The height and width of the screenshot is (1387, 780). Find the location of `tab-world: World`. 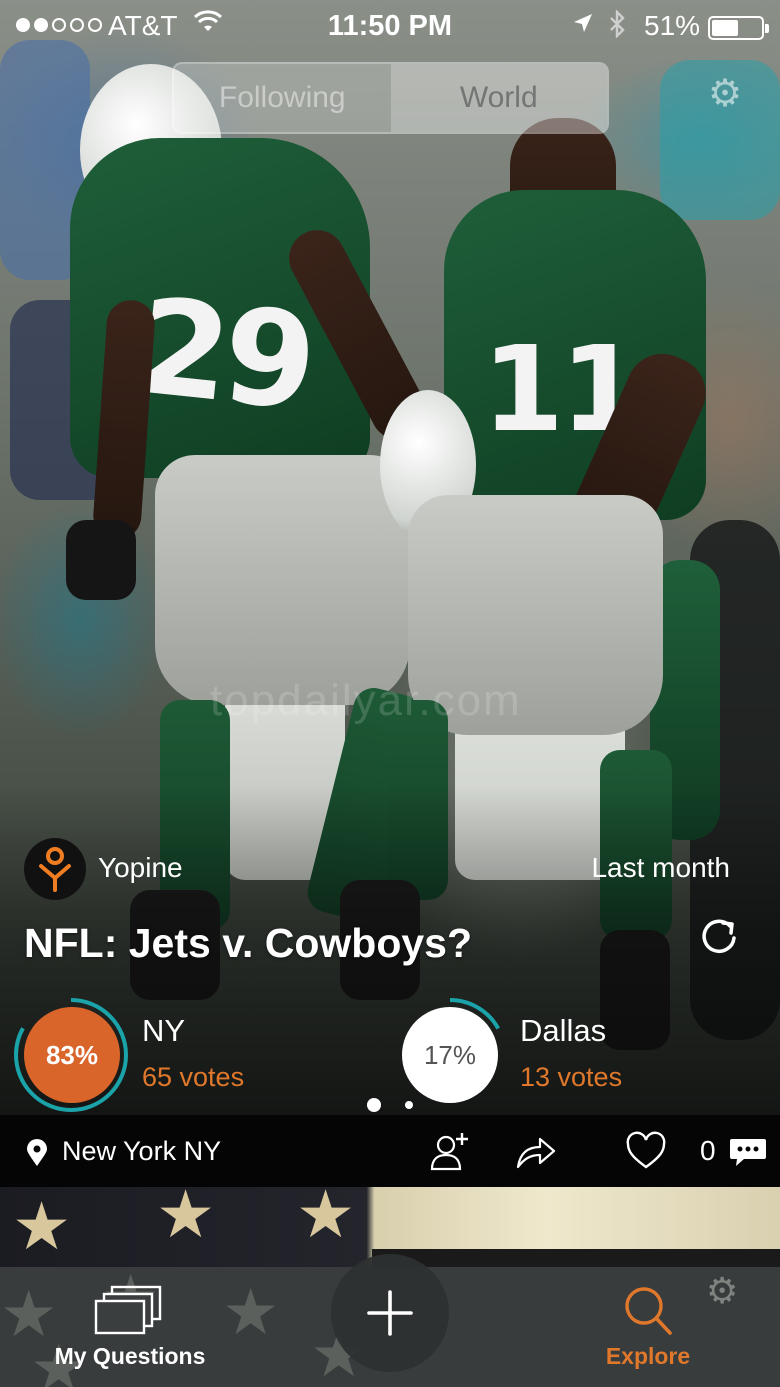

tab-world: World is located at coordinates (498, 98).